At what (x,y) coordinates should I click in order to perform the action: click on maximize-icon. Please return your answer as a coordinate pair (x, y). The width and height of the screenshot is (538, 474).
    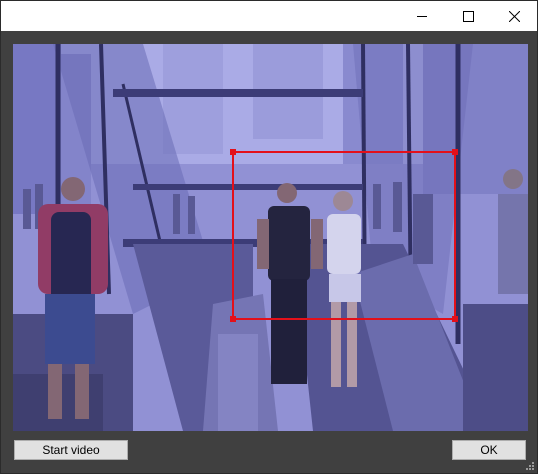
    Looking at the image, I should click on (468, 16).